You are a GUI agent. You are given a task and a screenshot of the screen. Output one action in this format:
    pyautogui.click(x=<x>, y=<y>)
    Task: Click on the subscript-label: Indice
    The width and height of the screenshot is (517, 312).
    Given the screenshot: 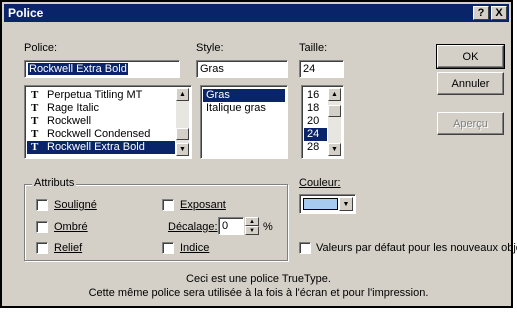 What is the action you would take?
    pyautogui.click(x=195, y=248)
    